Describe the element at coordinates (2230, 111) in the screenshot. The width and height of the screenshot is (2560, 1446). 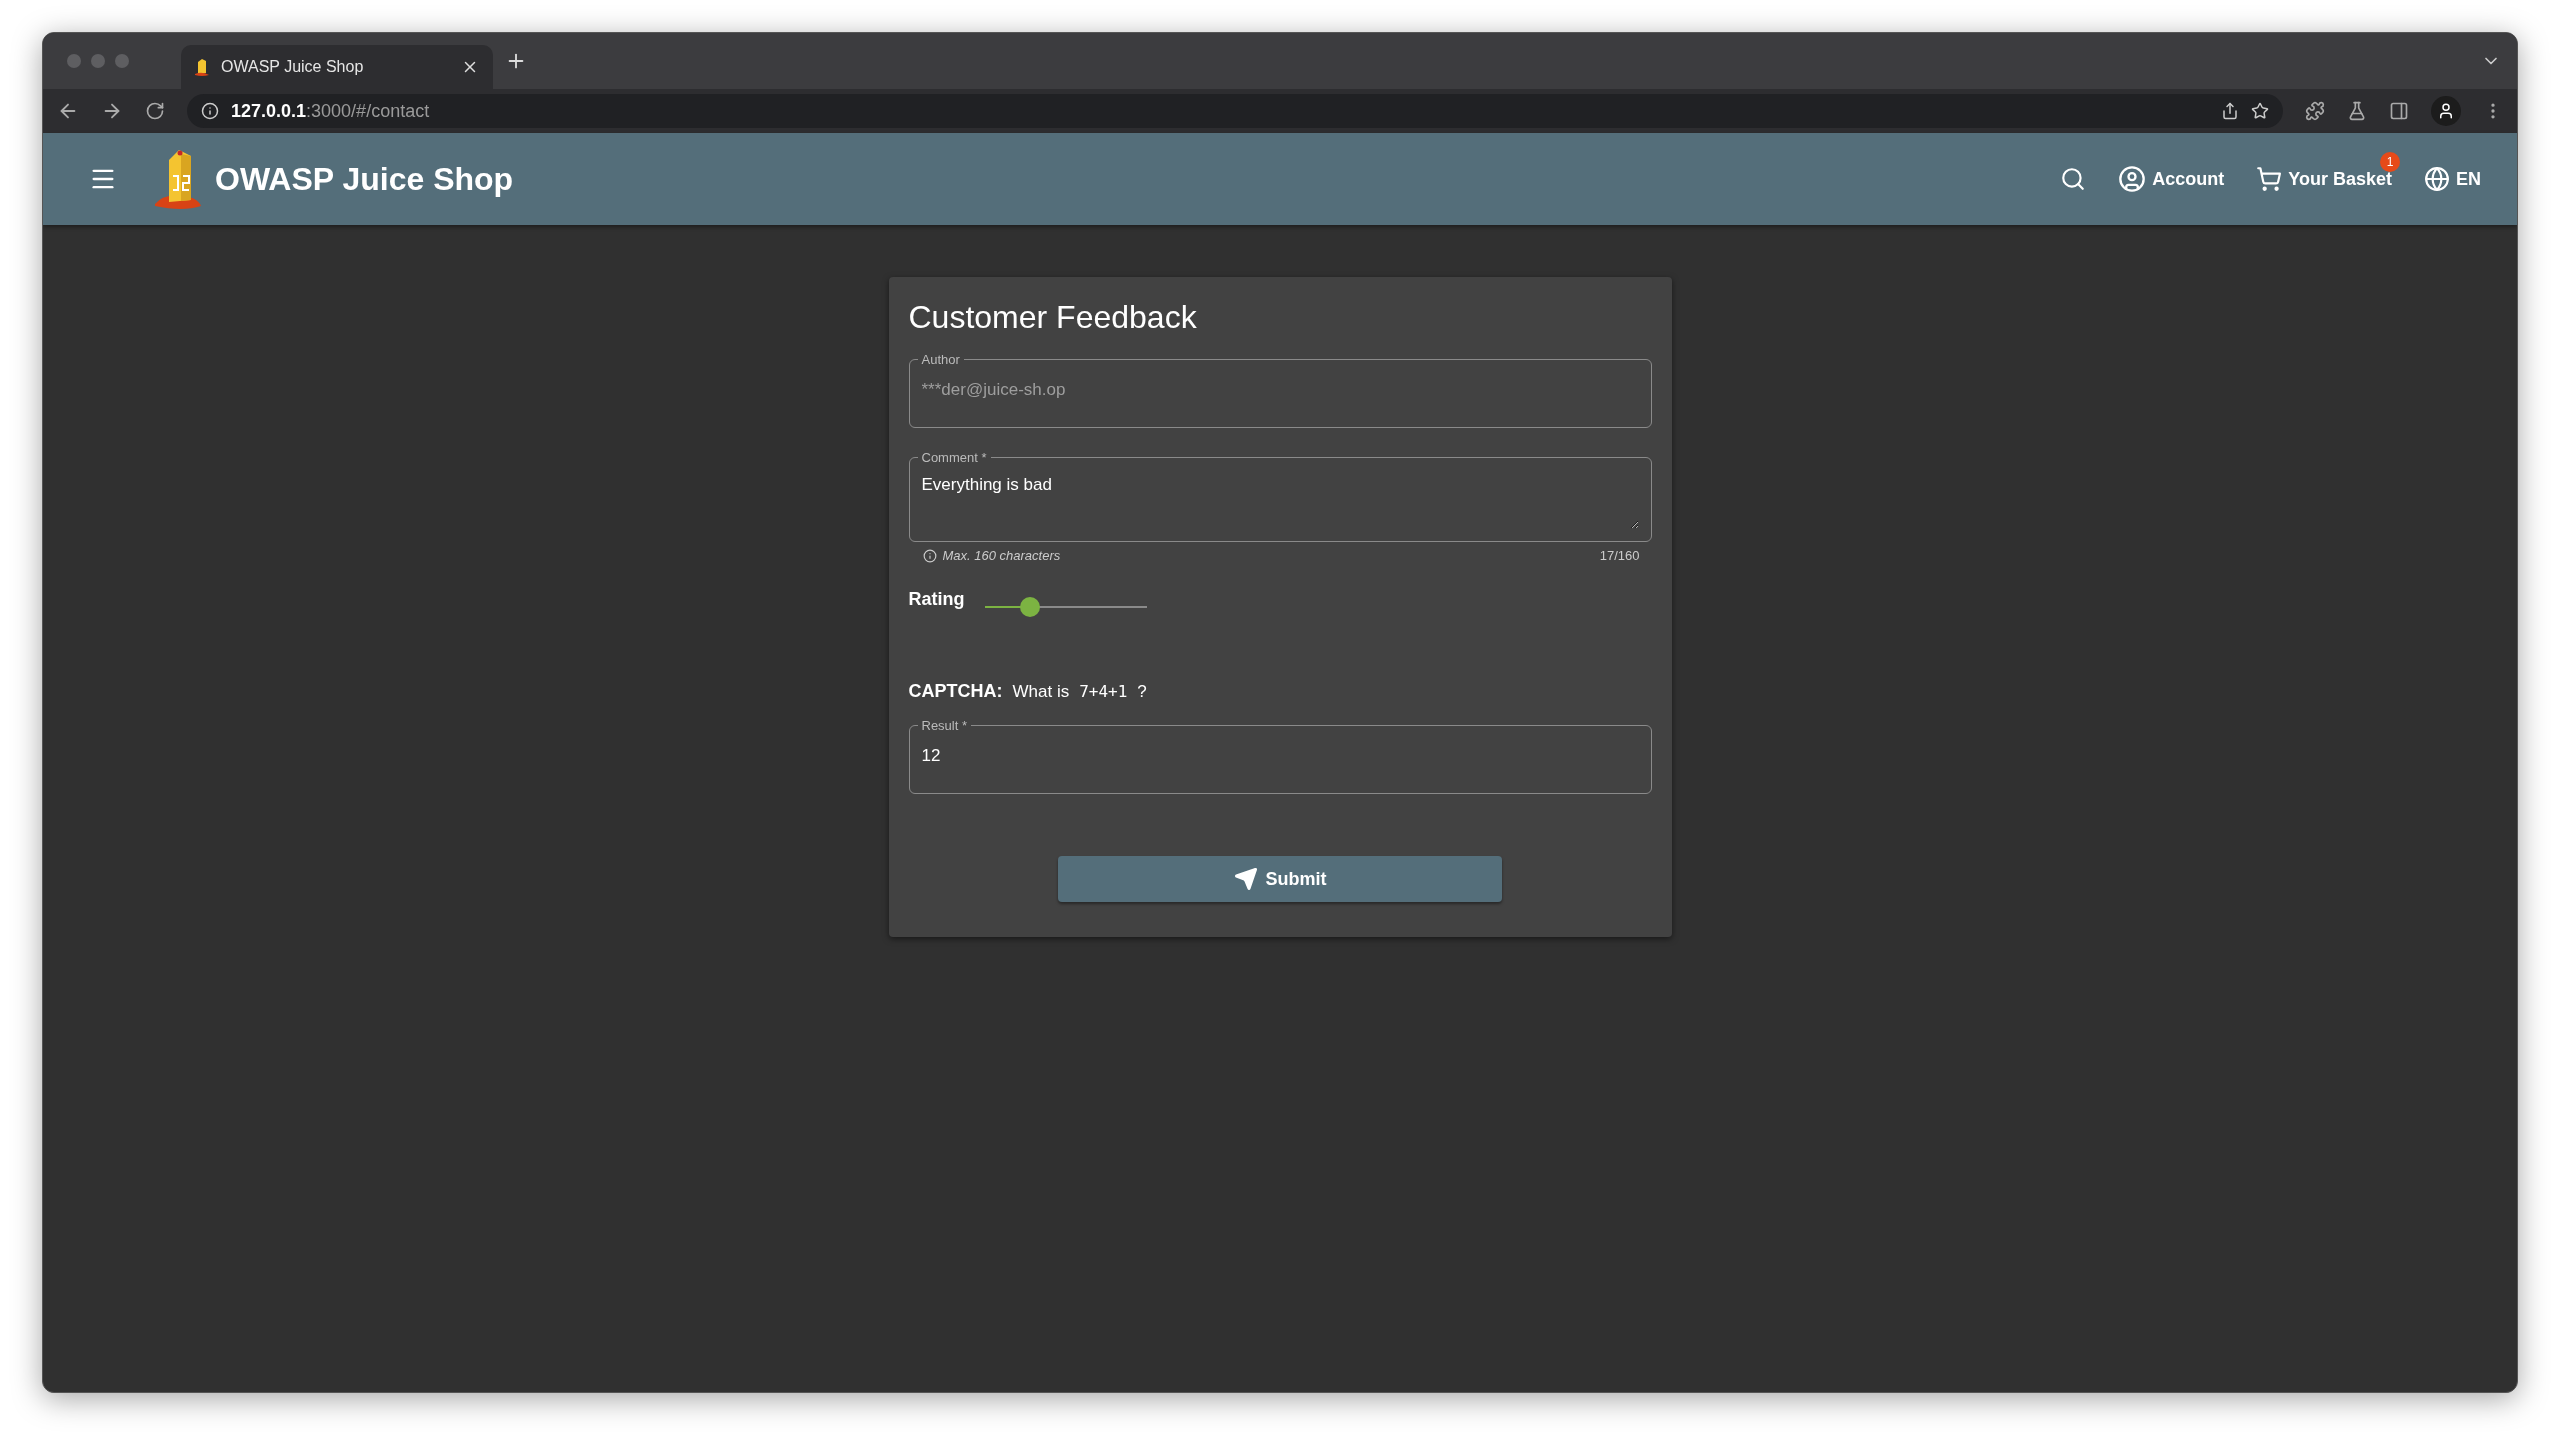
I see `share-icon` at that location.